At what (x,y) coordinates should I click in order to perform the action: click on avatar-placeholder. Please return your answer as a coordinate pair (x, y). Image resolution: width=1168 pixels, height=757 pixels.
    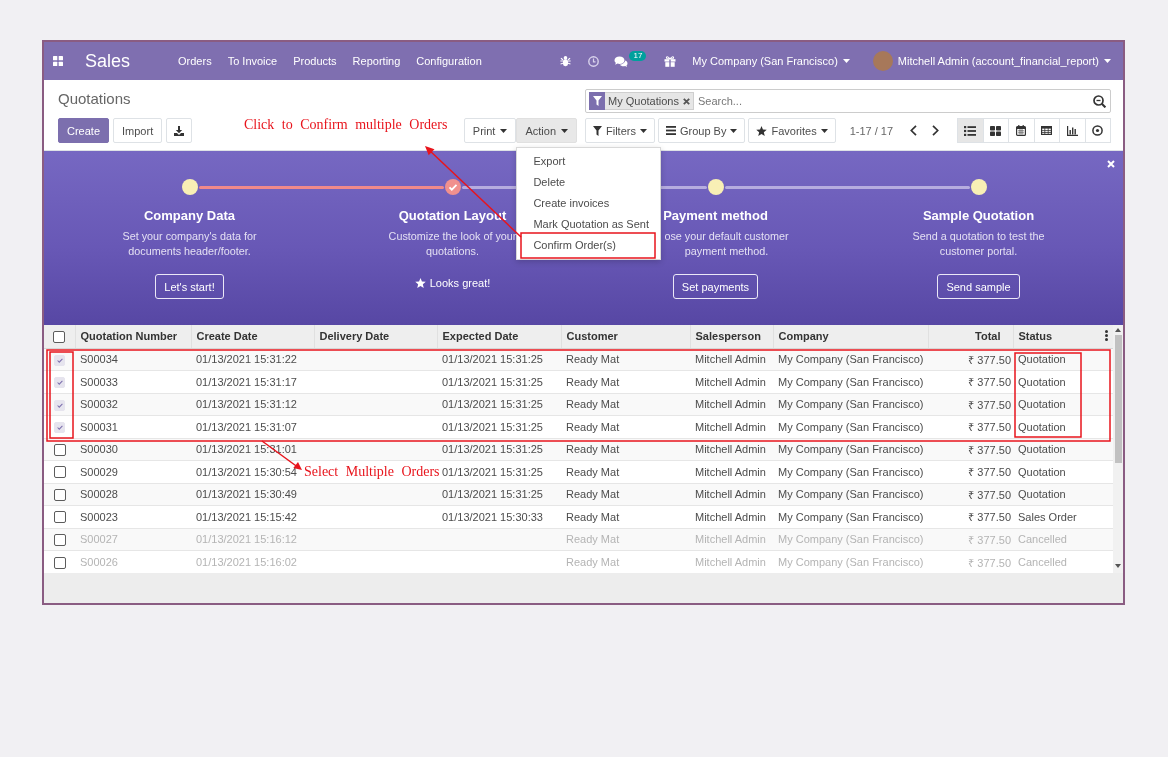
    Looking at the image, I should click on (882, 61).